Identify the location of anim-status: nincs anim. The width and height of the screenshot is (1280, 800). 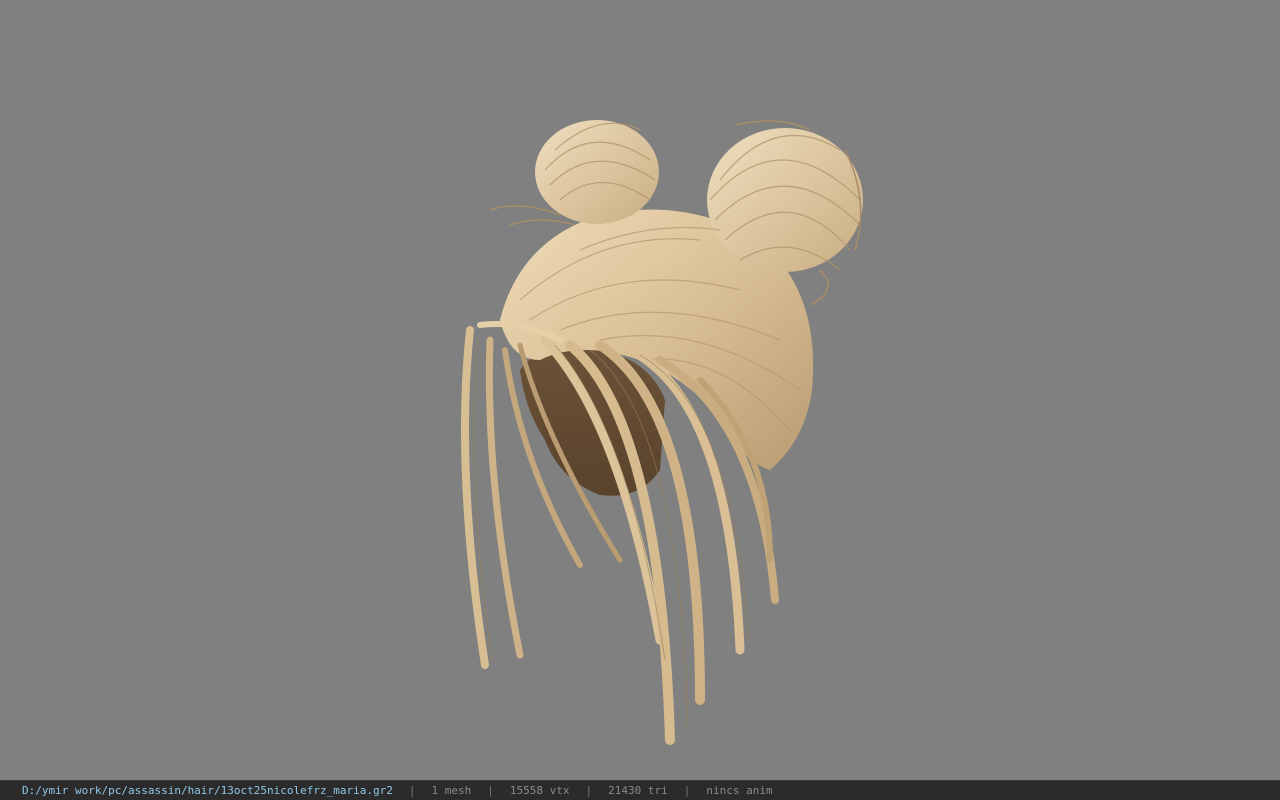
(739, 790).